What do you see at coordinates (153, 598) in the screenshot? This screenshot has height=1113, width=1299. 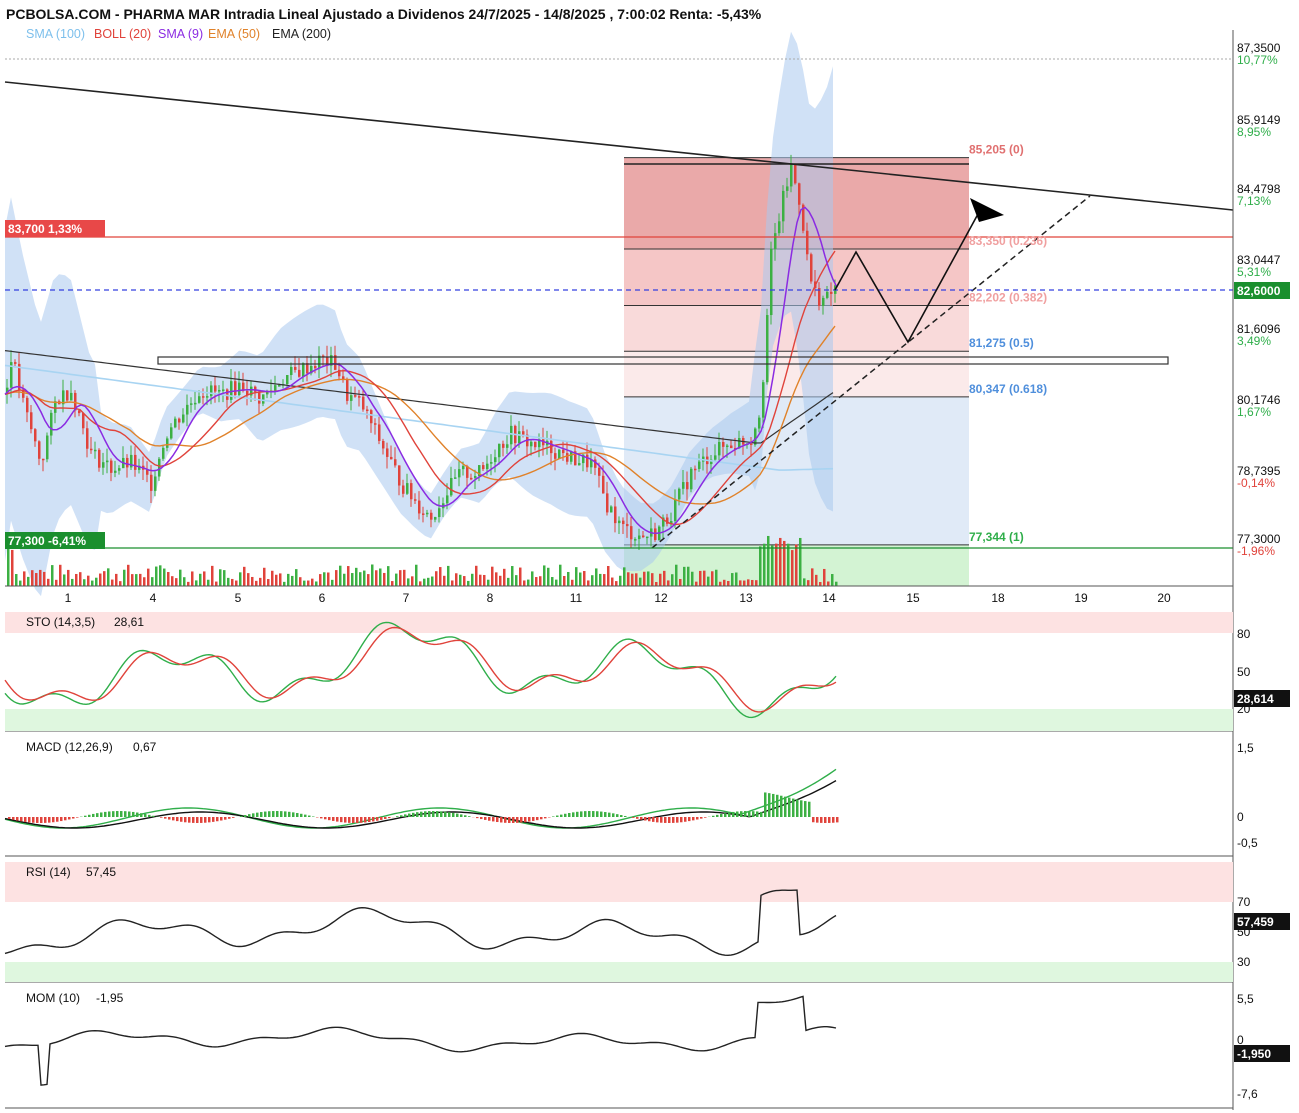 I see `x-tick-label: 4` at bounding box center [153, 598].